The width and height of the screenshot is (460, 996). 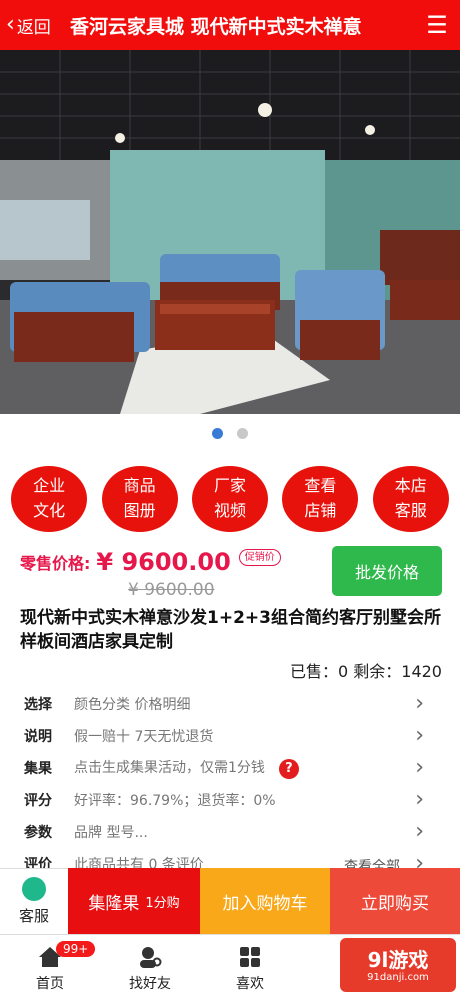 What do you see at coordinates (230, 704) in the screenshot?
I see `info-row-select: 选择 颜色分类 价格明细 ›` at bounding box center [230, 704].